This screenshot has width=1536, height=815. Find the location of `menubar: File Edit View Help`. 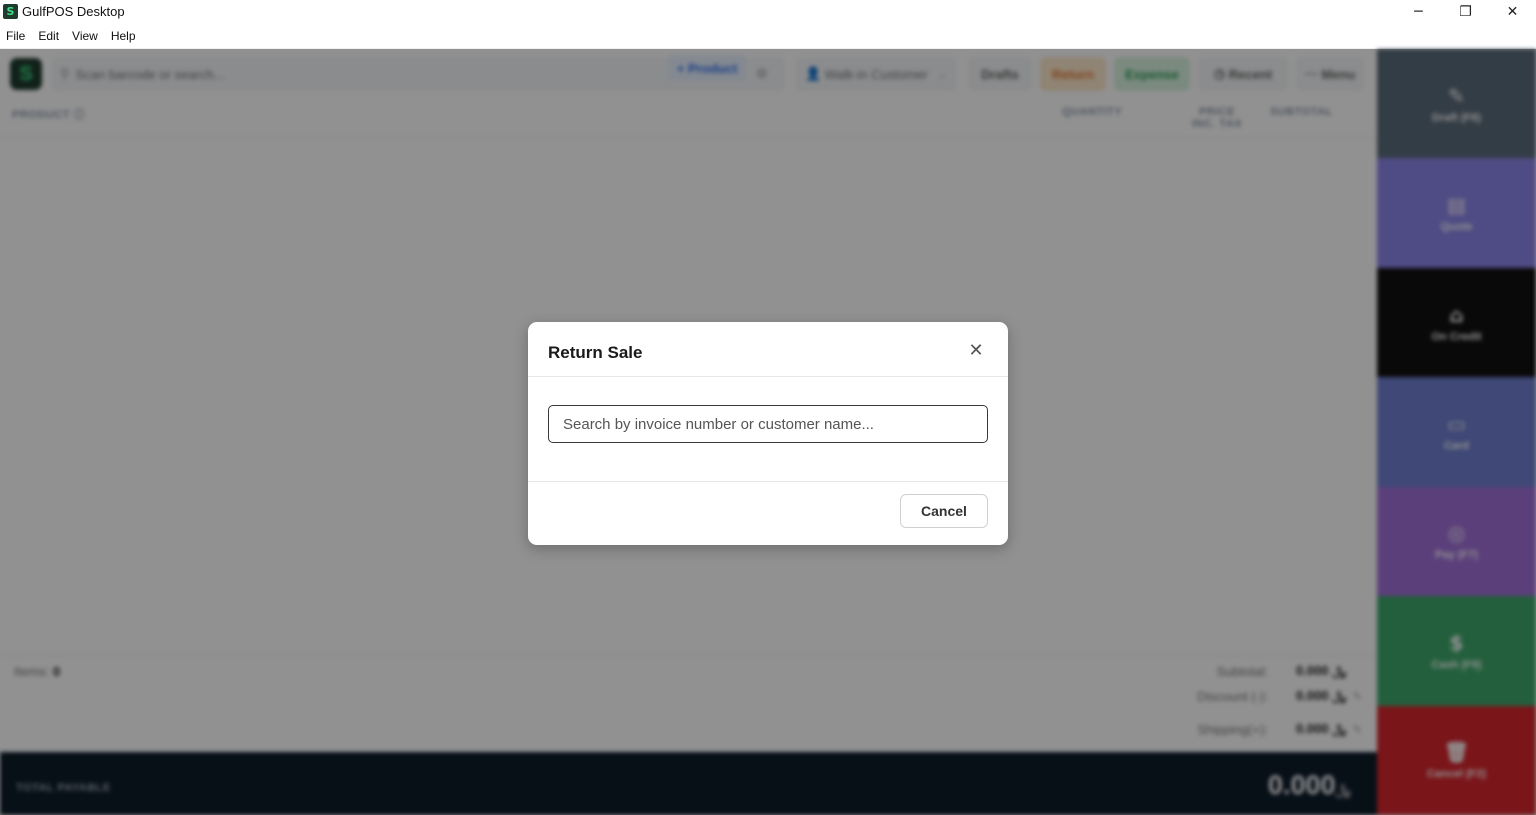

menubar: File Edit View Help is located at coordinates (768, 36).